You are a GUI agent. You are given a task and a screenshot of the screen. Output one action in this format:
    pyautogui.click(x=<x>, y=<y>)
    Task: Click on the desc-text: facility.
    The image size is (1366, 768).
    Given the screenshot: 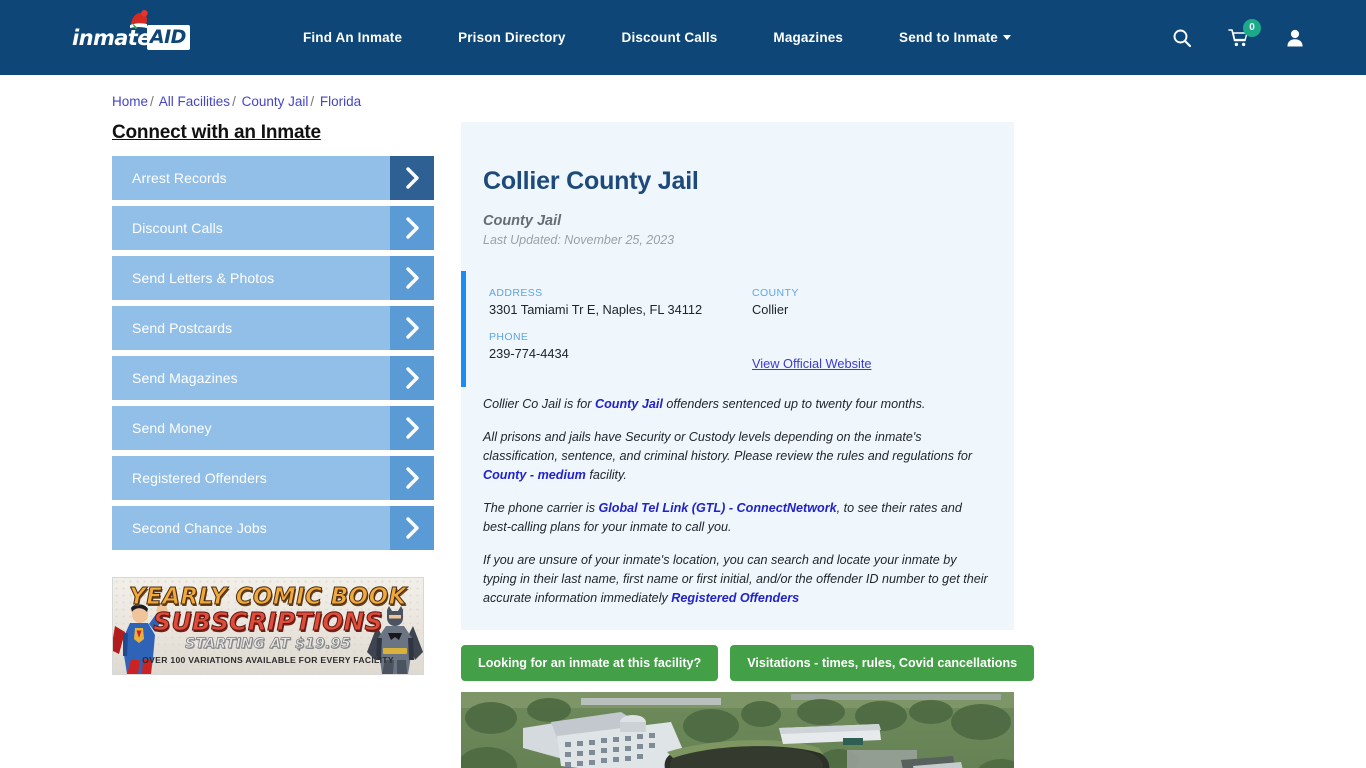 What is the action you would take?
    pyautogui.click(x=606, y=474)
    